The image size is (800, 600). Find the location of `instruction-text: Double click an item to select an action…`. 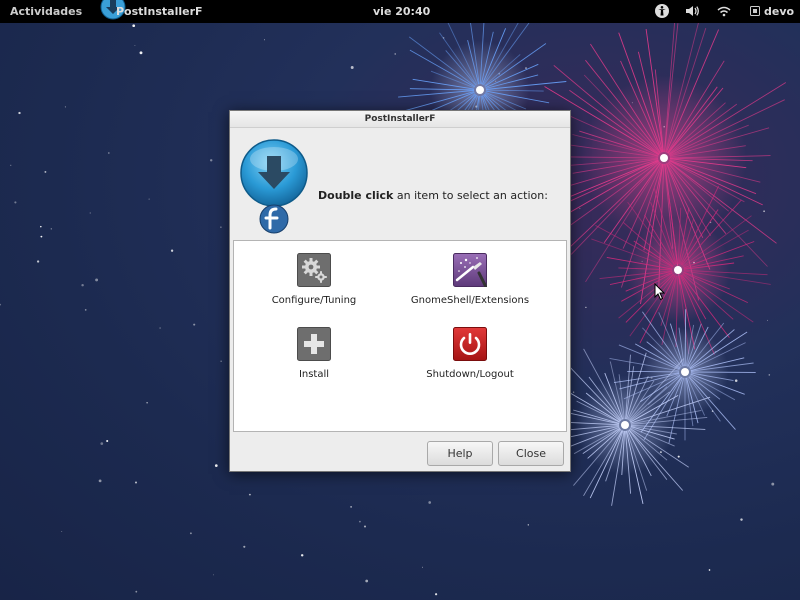

instruction-text: Double click an item to select an action… is located at coordinates (433, 195).